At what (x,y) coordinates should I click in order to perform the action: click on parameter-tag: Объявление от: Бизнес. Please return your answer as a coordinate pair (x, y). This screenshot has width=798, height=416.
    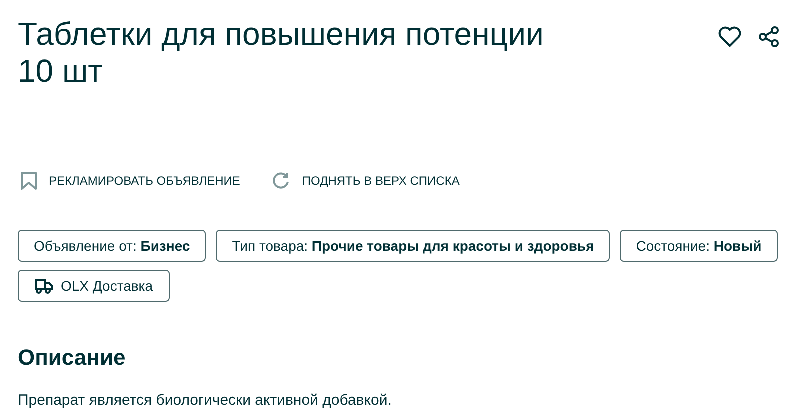
    Looking at the image, I should click on (112, 246).